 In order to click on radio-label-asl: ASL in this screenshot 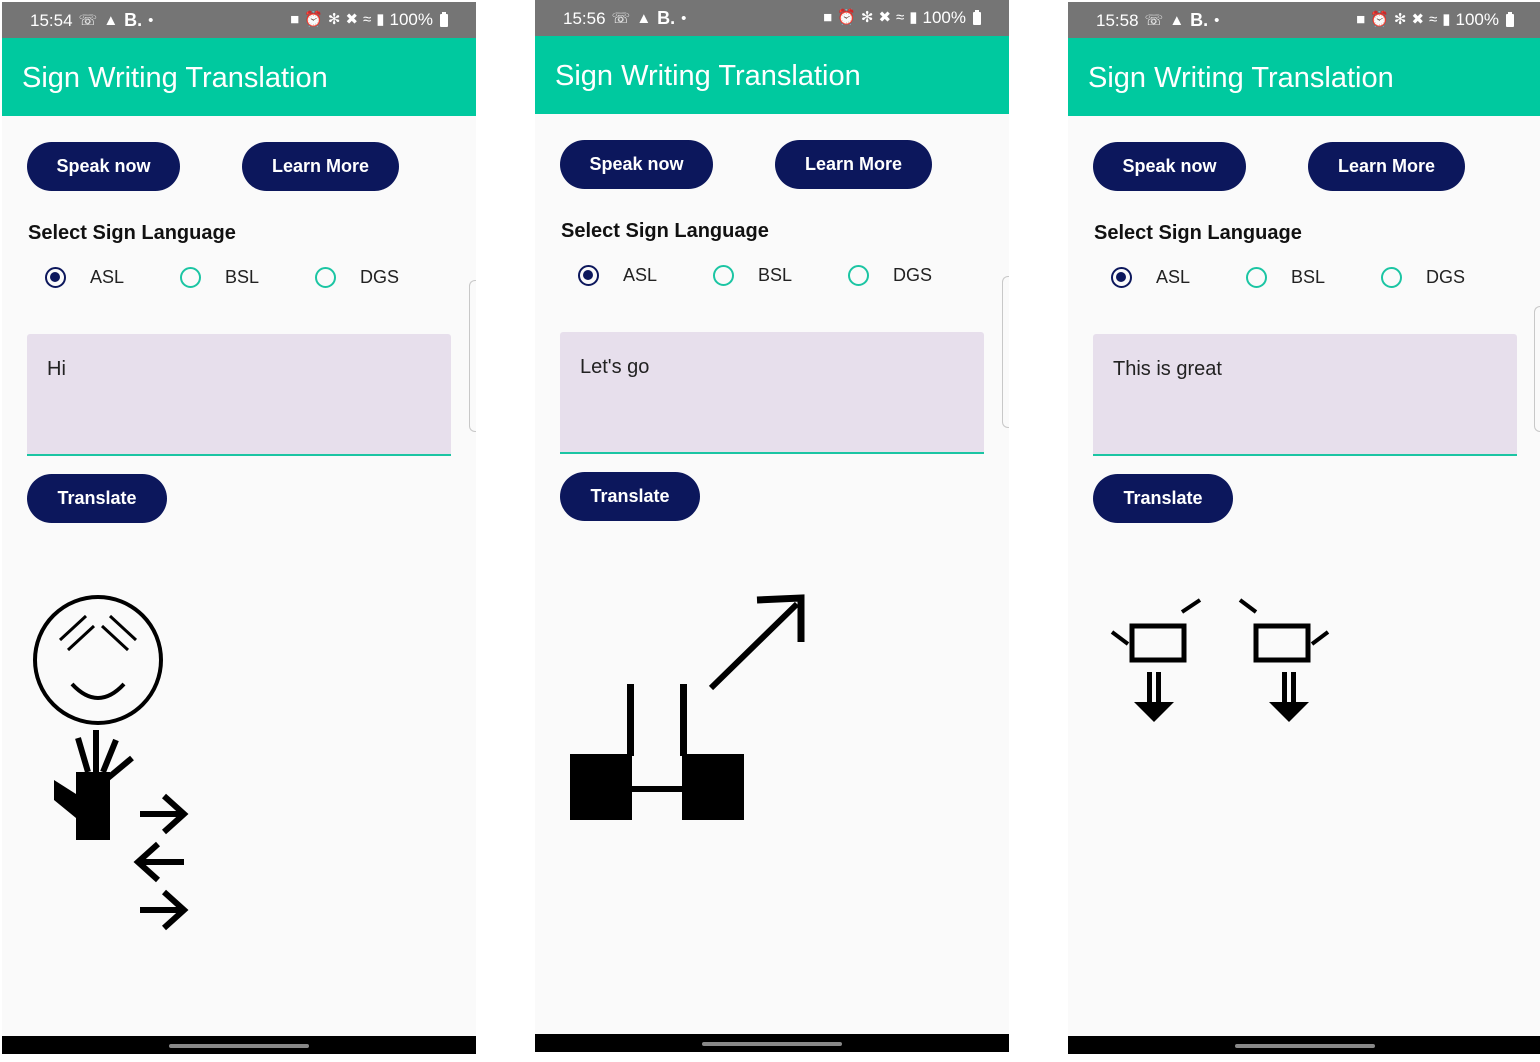, I will do `click(107, 277)`.